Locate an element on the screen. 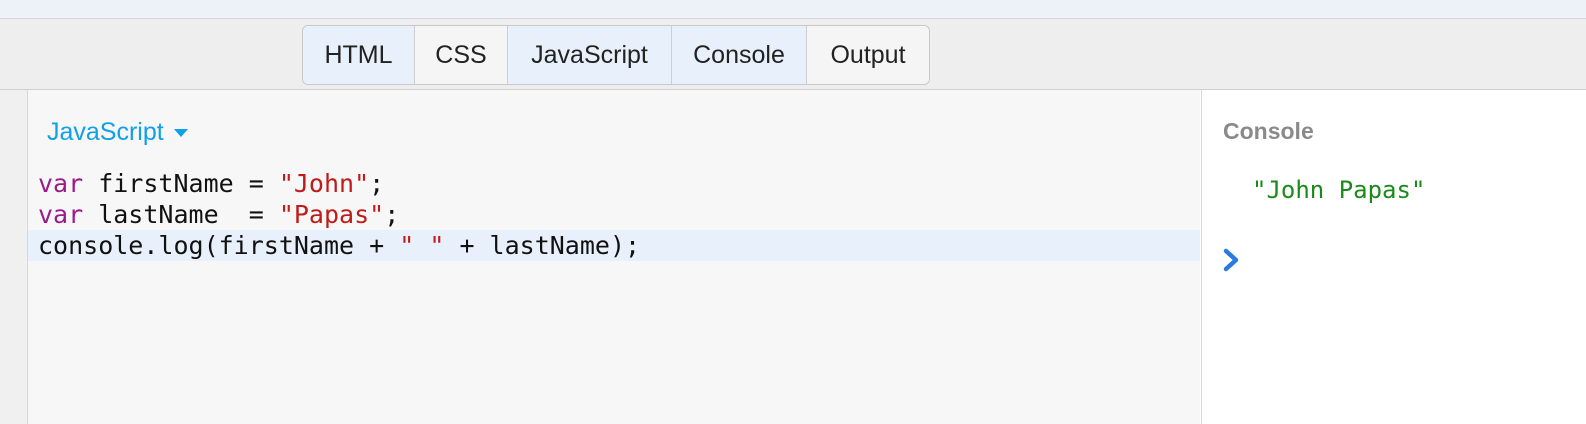  code-text: console.log(firstName + is located at coordinates (219, 245).